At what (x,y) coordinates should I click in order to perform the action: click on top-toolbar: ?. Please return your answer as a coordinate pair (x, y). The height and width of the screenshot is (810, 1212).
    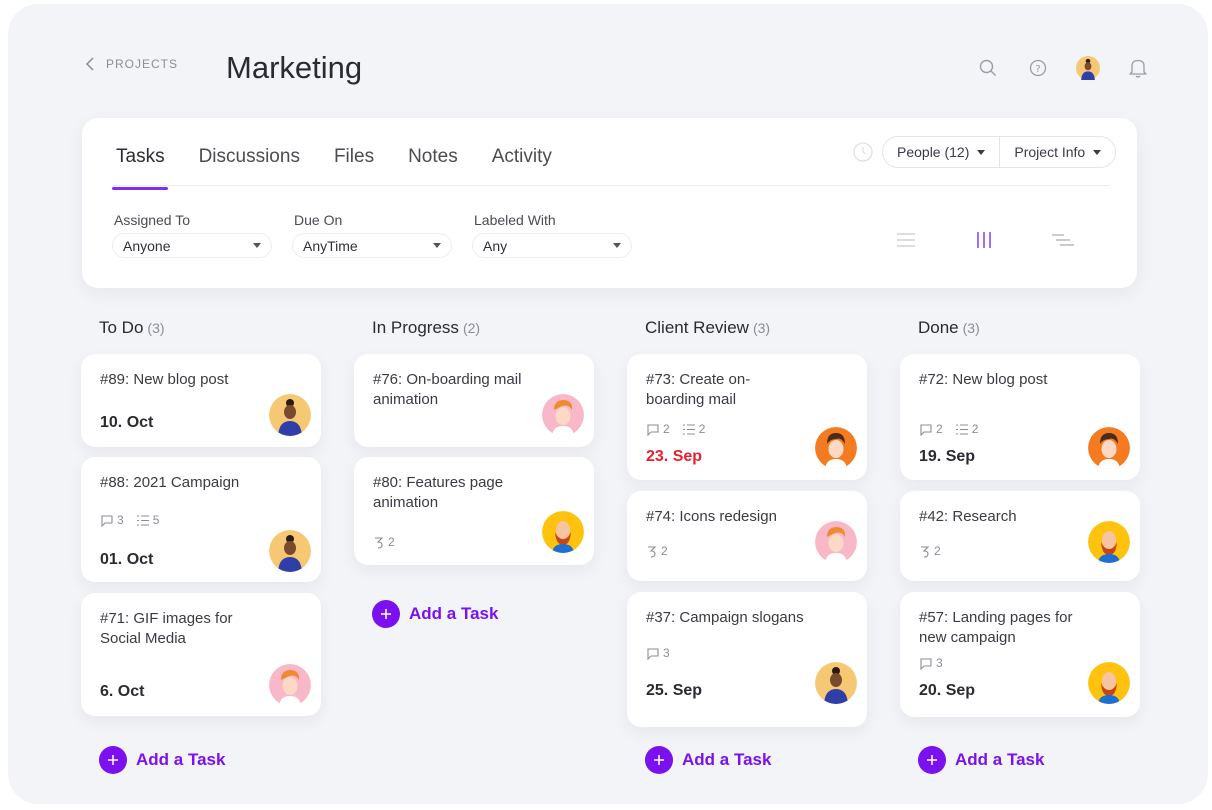
    Looking at the image, I should click on (1063, 68).